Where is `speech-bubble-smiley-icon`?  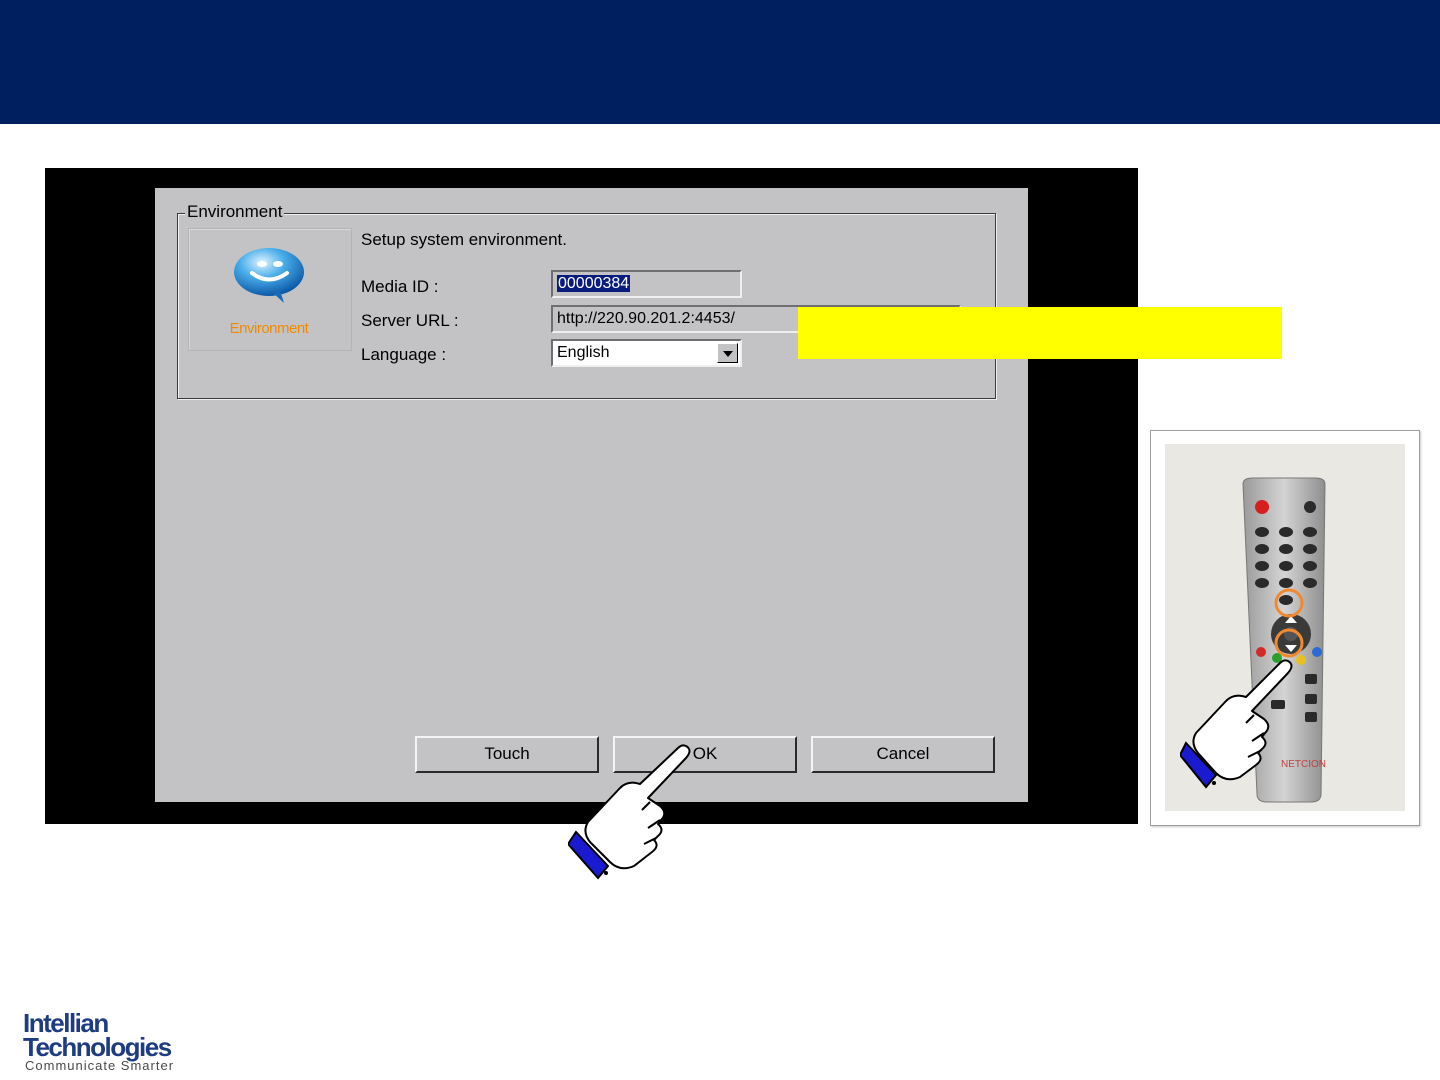
speech-bubble-smiley-icon is located at coordinates (269, 275).